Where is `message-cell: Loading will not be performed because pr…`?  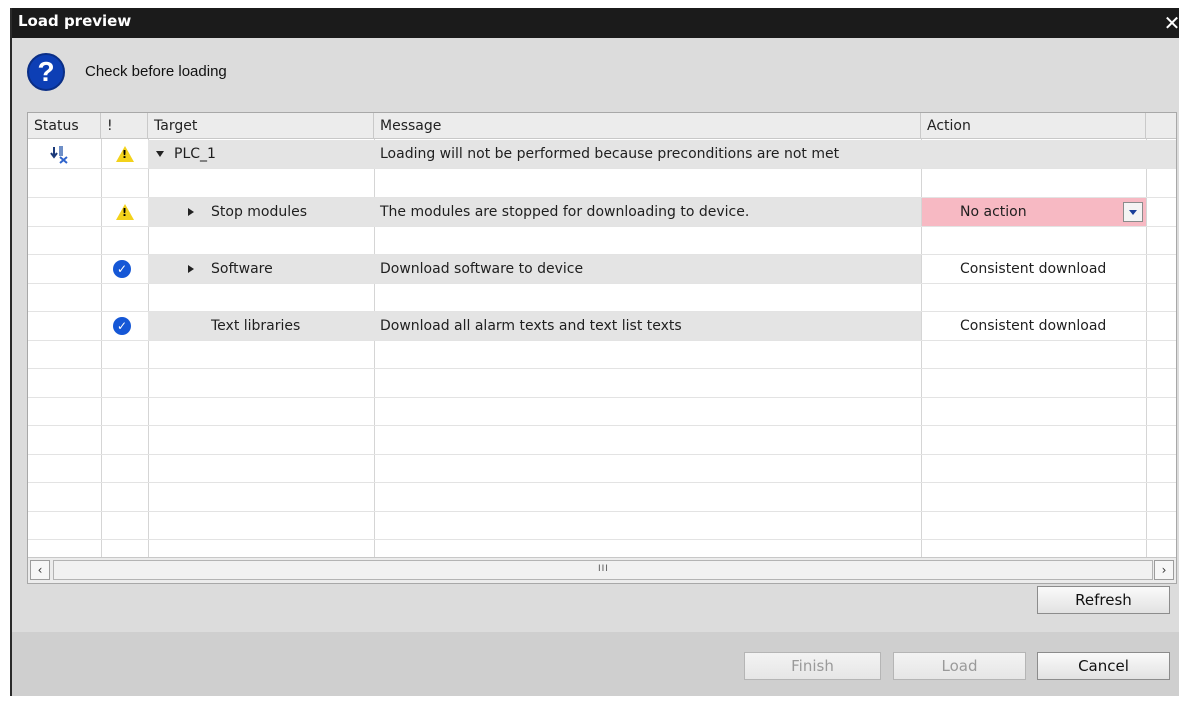 message-cell: Loading will not be performed because pr… is located at coordinates (610, 154).